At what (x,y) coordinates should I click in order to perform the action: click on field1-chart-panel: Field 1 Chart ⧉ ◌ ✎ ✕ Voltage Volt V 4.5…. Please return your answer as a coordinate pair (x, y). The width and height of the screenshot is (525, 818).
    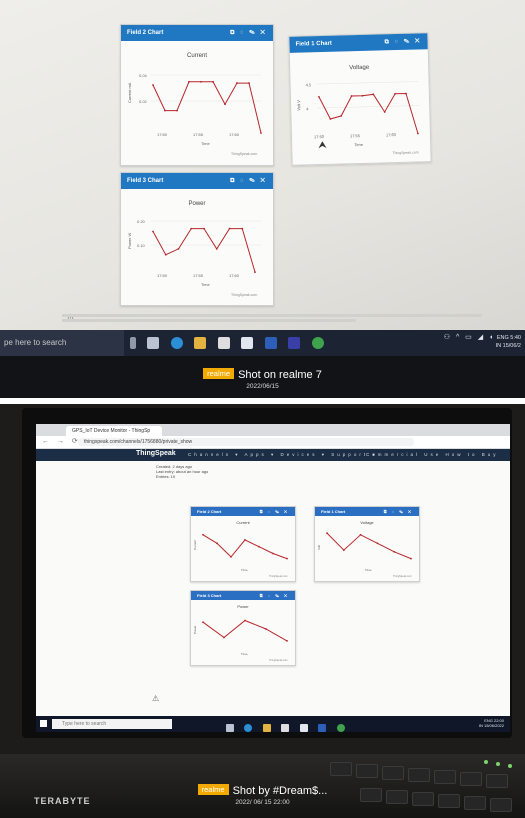
    Looking at the image, I should click on (360, 99).